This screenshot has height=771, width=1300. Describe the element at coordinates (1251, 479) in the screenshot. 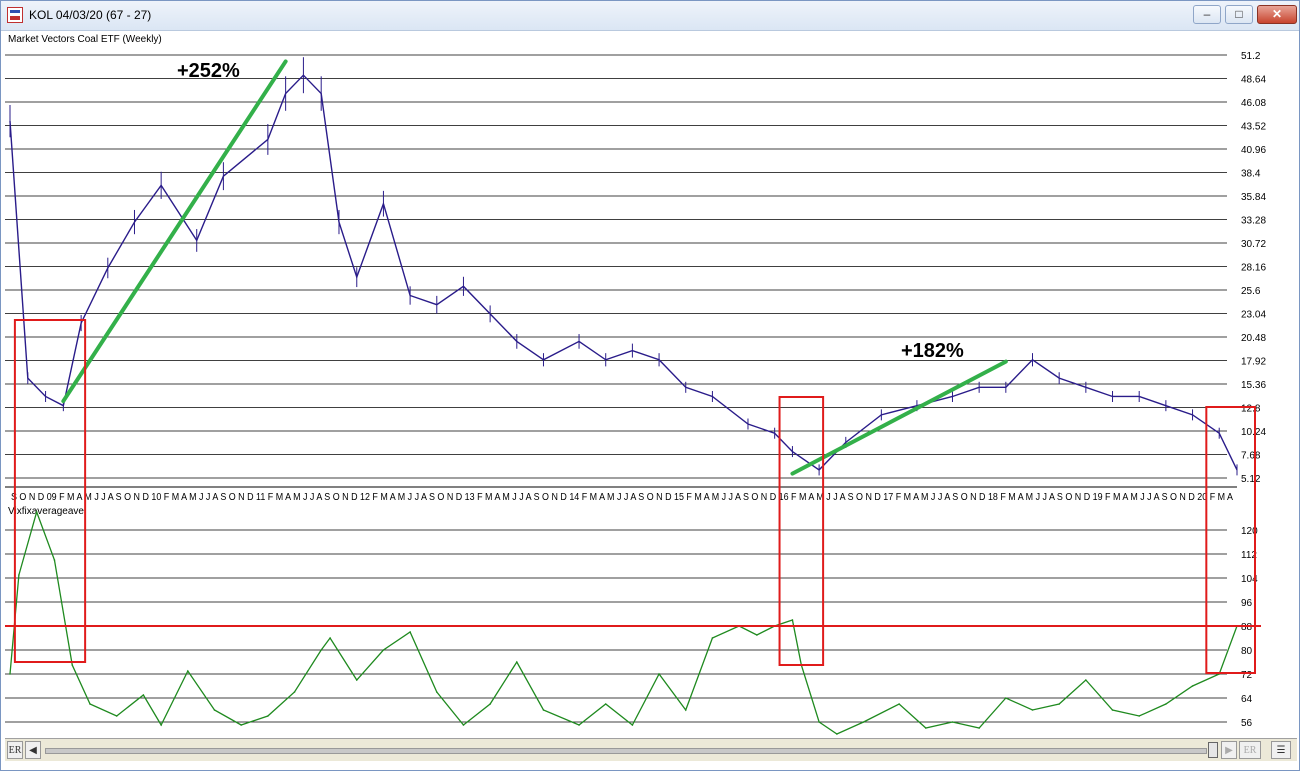

I see `price-y-label: 5.12` at that location.